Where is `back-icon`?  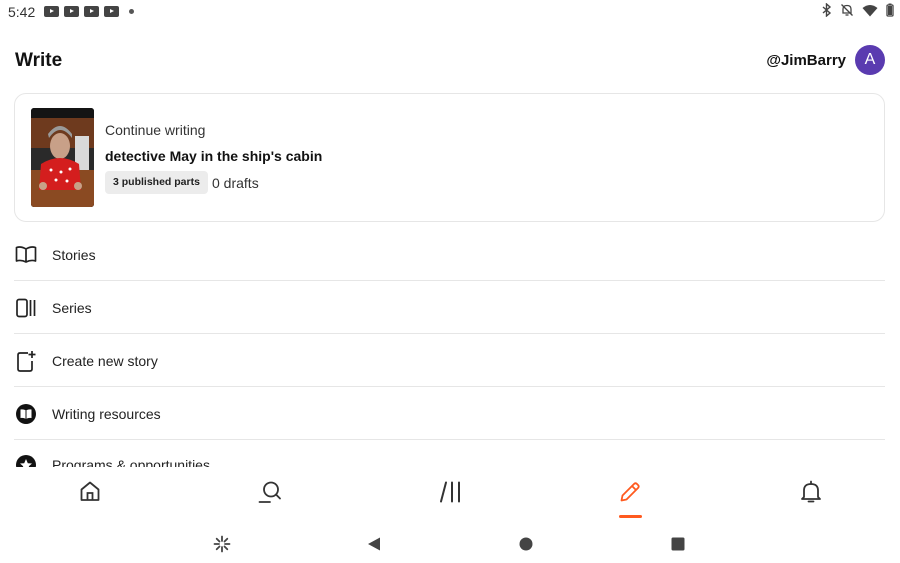 back-icon is located at coordinates (374, 544).